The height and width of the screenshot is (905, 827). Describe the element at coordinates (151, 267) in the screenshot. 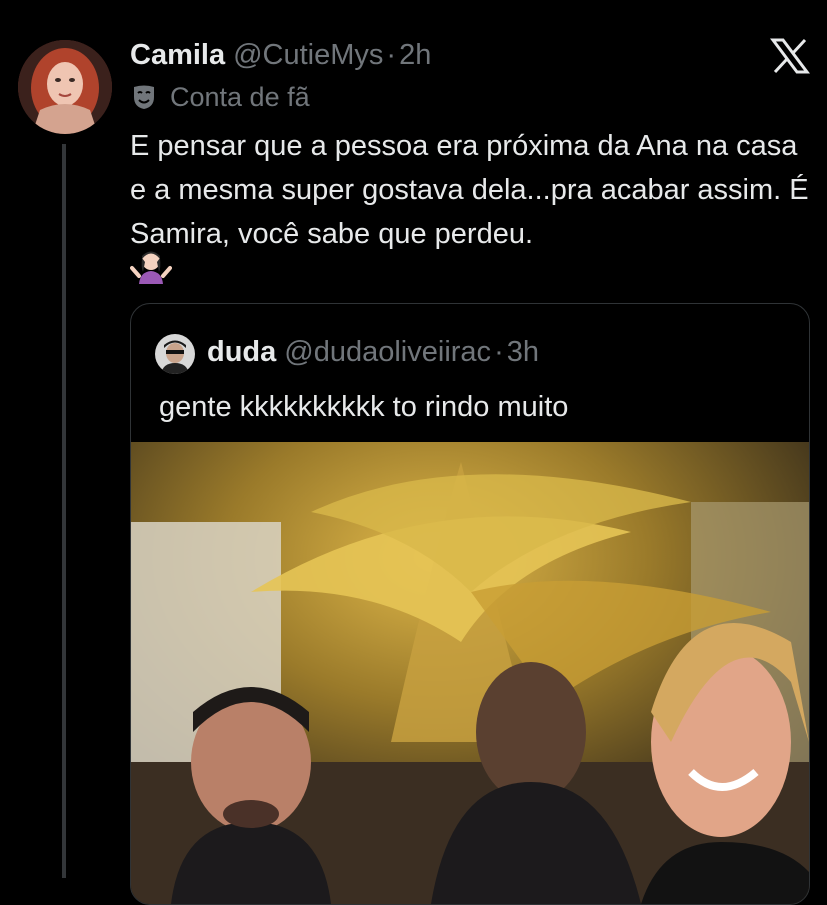

I see `person-shrugging-emoji` at that location.